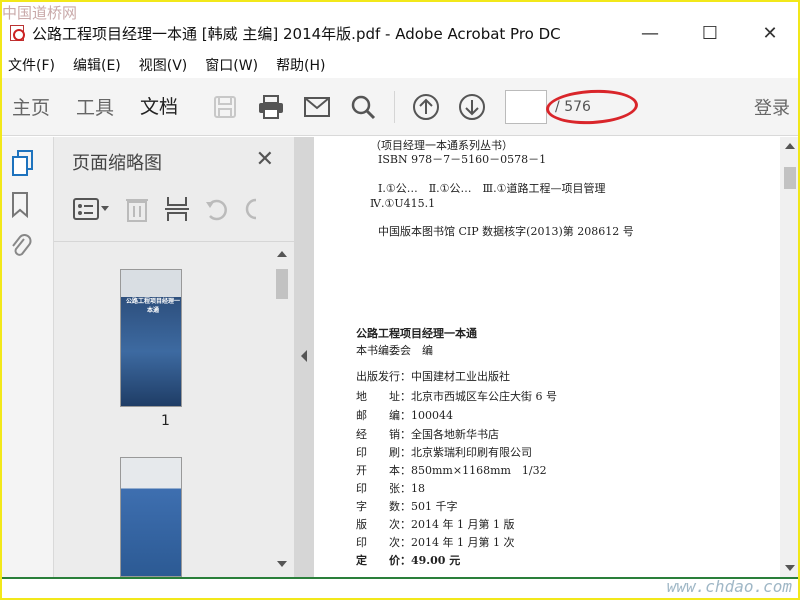  Describe the element at coordinates (404, 415) in the screenshot. I see `doc-line-postcode: 邮 编：100044` at that location.